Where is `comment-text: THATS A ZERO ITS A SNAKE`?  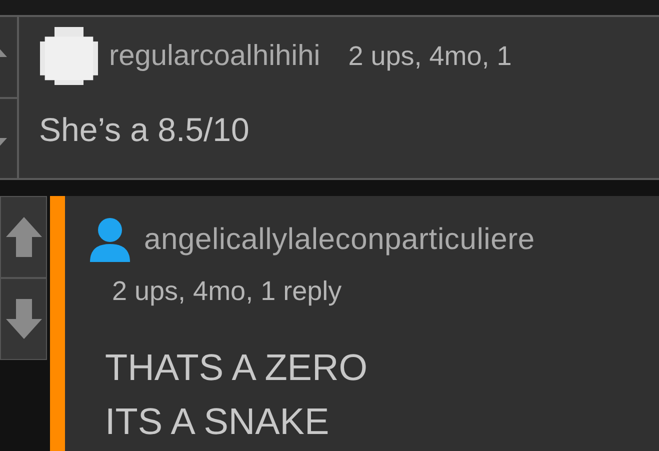
comment-text: THATS A ZERO ITS A SNAKE is located at coordinates (236, 395).